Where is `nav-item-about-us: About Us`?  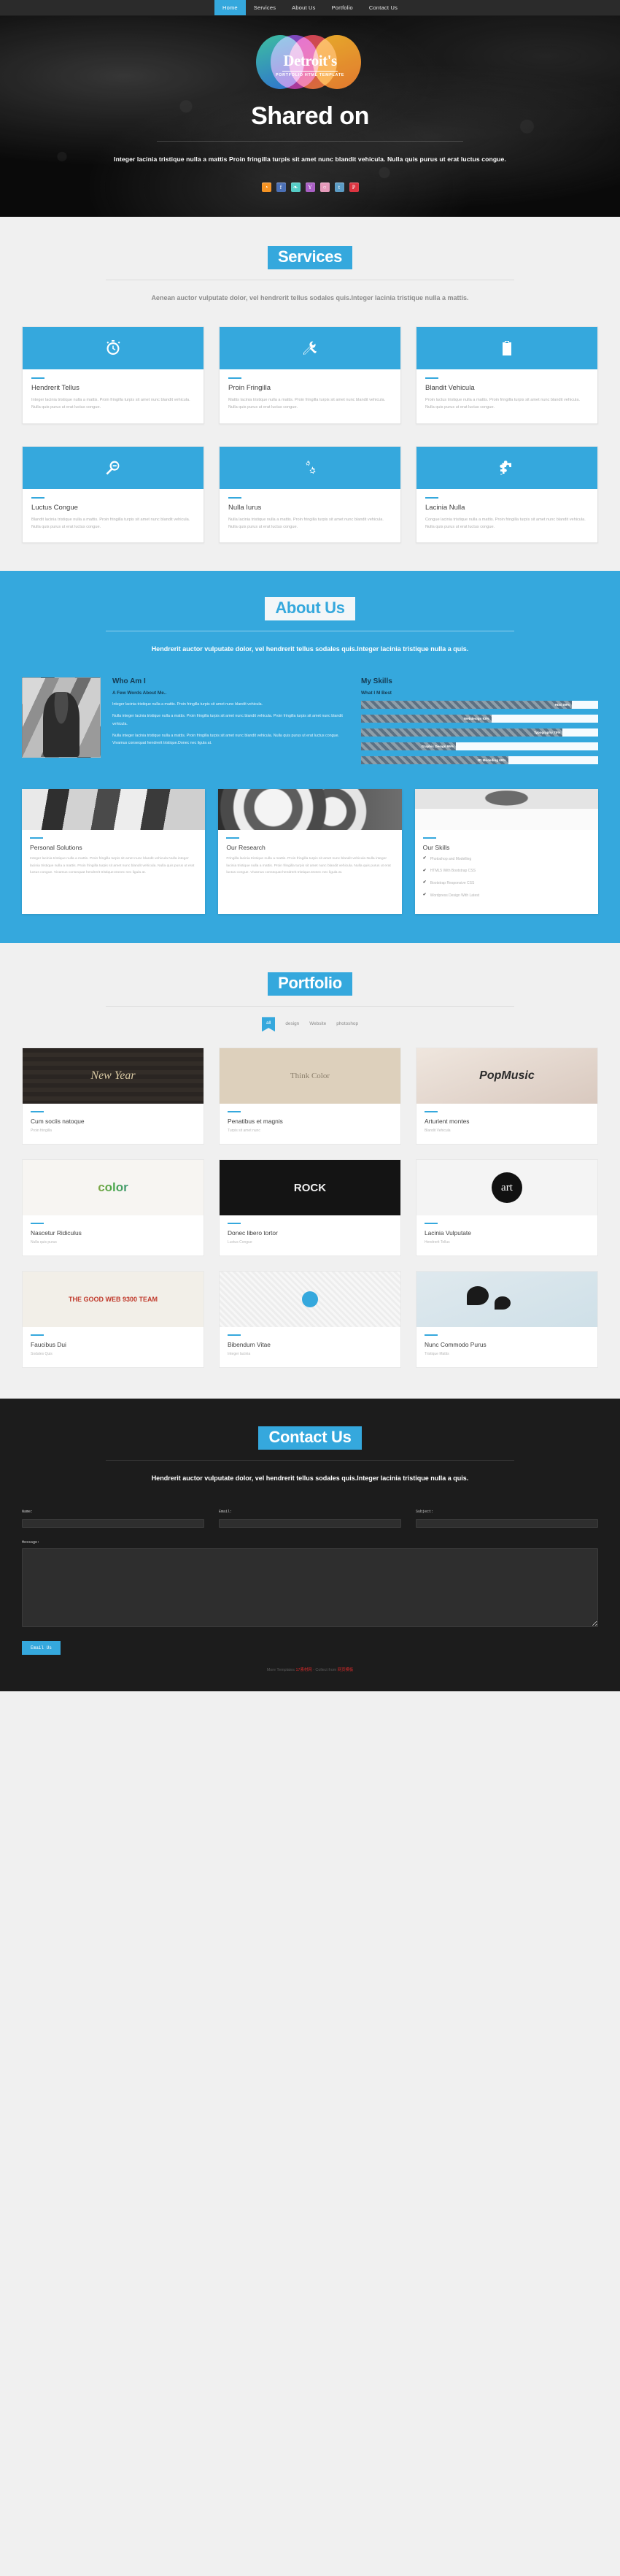
nav-item-about-us: About Us is located at coordinates (303, 7).